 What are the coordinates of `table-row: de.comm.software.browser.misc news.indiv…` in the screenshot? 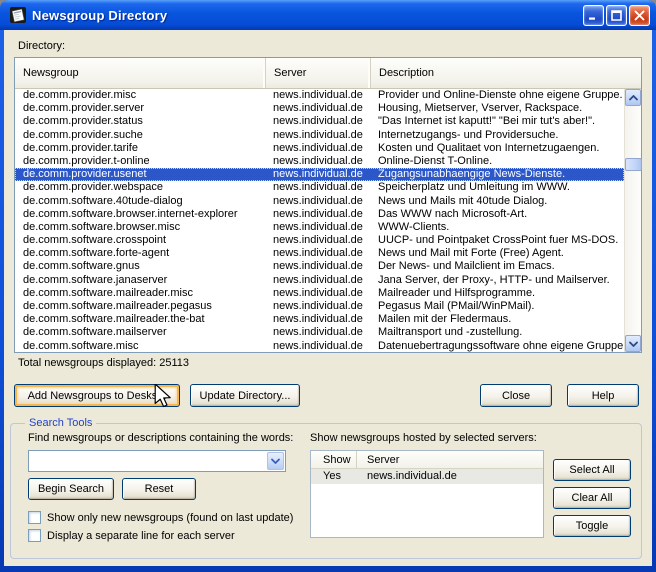 It's located at (319, 227).